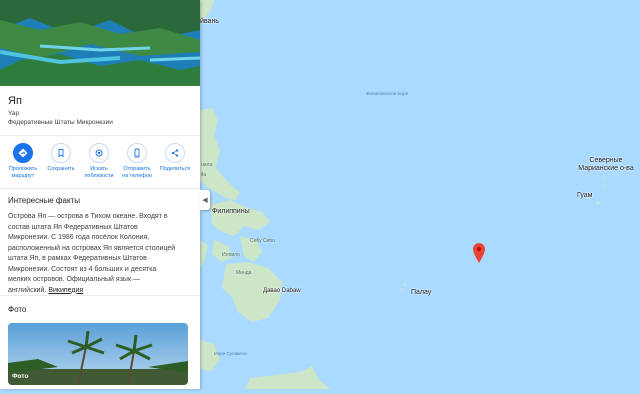 The image size is (640, 394). I want to click on photo-thumbnail: Фото, so click(98, 354).